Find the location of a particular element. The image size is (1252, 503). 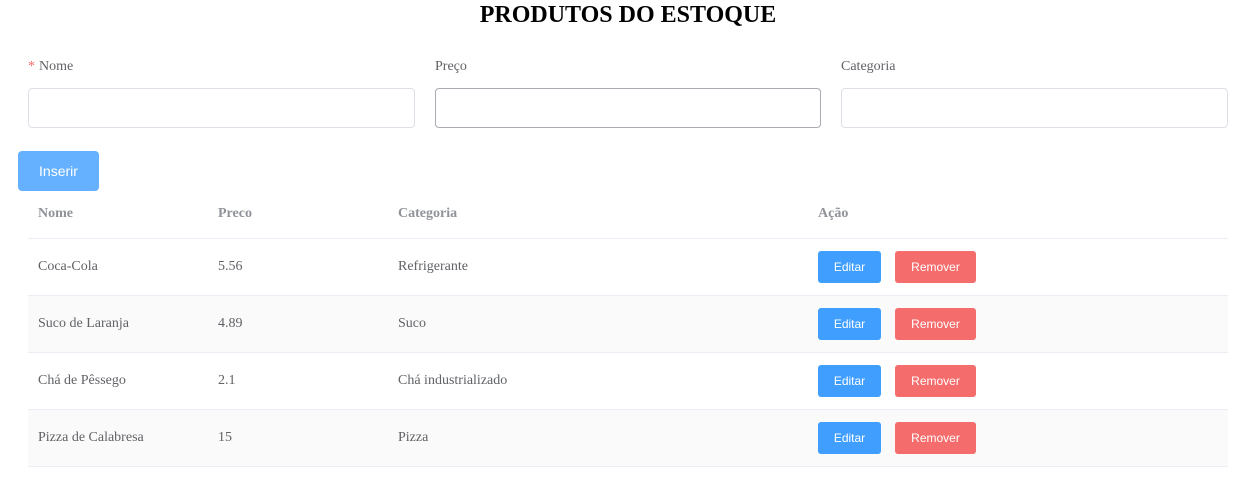

cell-preco: 5.56 is located at coordinates (298, 267).